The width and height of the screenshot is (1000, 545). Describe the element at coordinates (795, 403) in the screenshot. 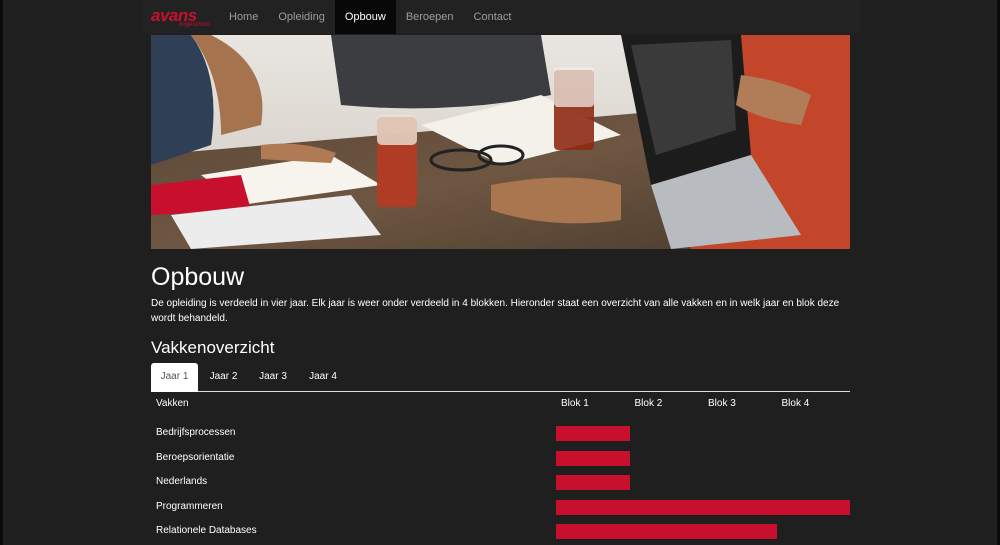

I see `column-header-blok-4: Blok 4` at that location.